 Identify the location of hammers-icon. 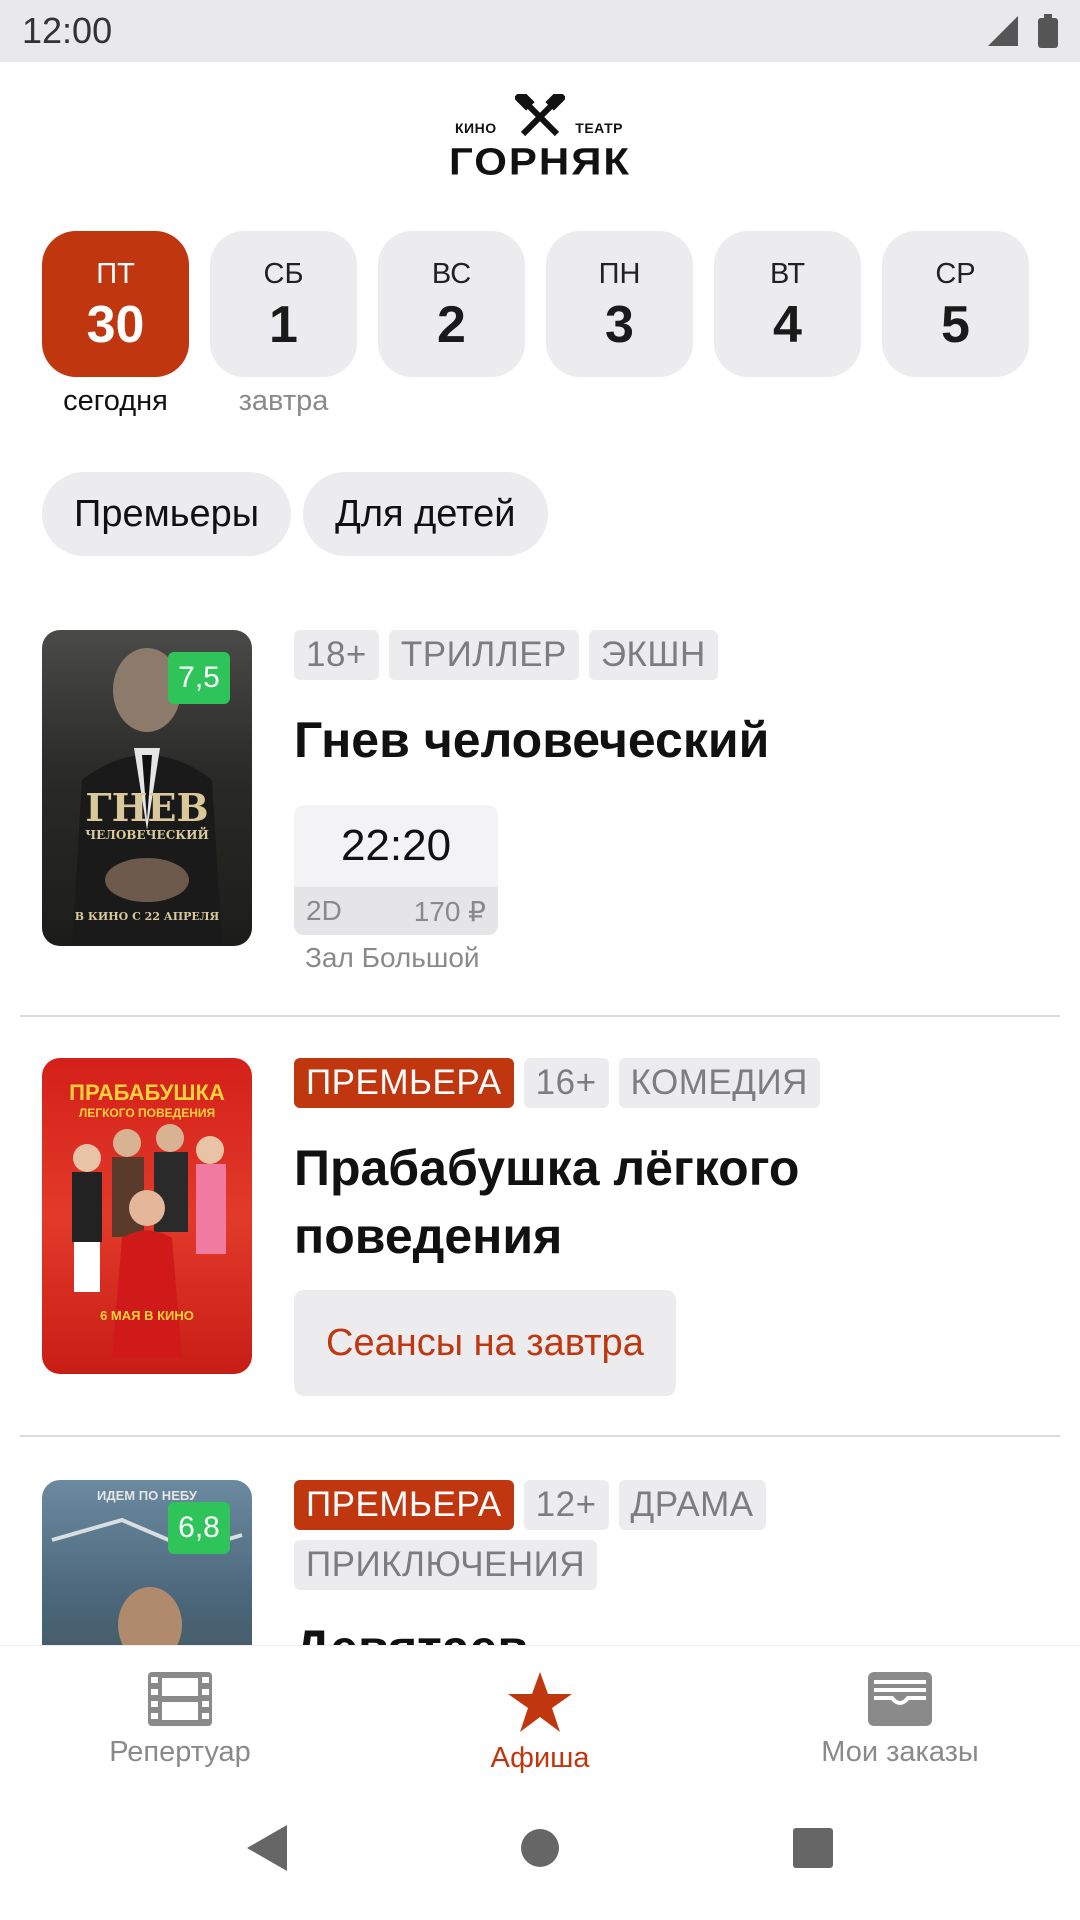
(540, 115).